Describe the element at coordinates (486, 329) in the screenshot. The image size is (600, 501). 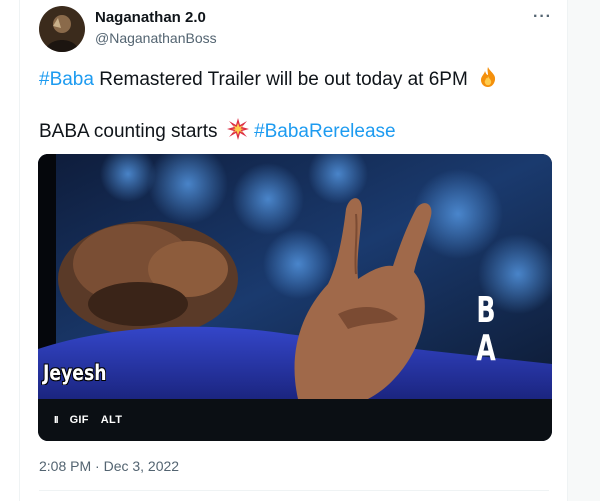
I see `overlay-letters: B A` at that location.